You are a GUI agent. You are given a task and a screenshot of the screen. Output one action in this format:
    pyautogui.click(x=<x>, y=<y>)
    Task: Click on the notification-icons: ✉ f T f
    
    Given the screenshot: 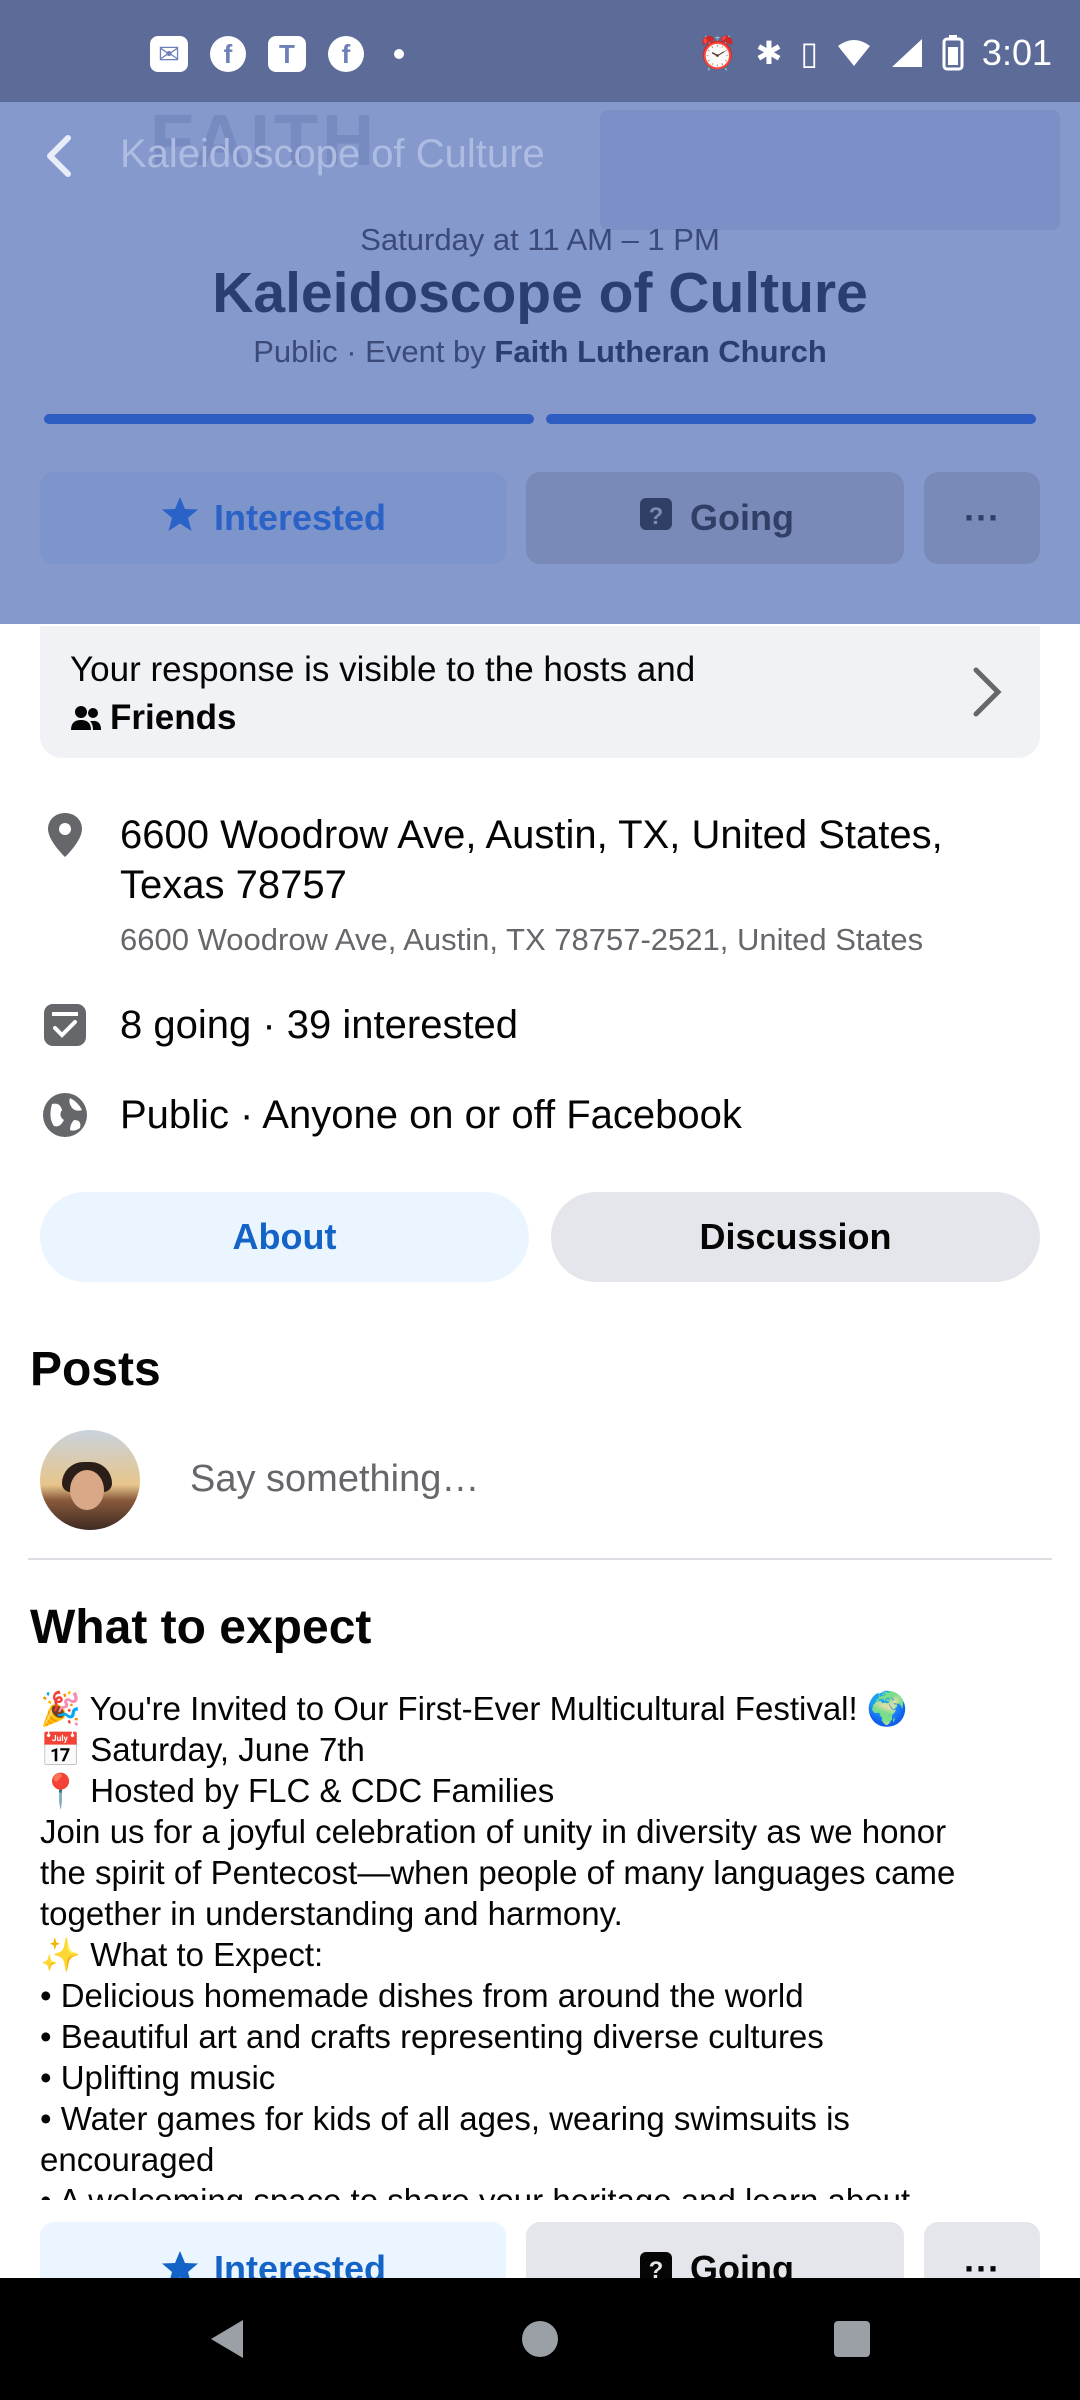 What is the action you would take?
    pyautogui.click(x=277, y=54)
    